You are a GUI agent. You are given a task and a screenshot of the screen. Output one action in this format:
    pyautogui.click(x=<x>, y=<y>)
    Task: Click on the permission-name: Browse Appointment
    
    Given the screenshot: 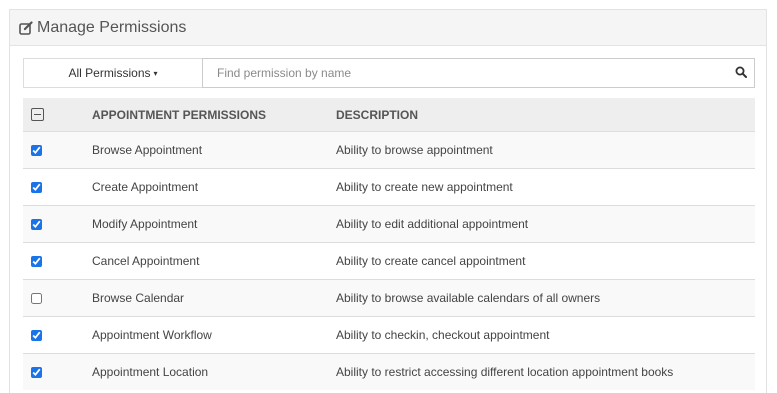 What is the action you would take?
    pyautogui.click(x=214, y=150)
    